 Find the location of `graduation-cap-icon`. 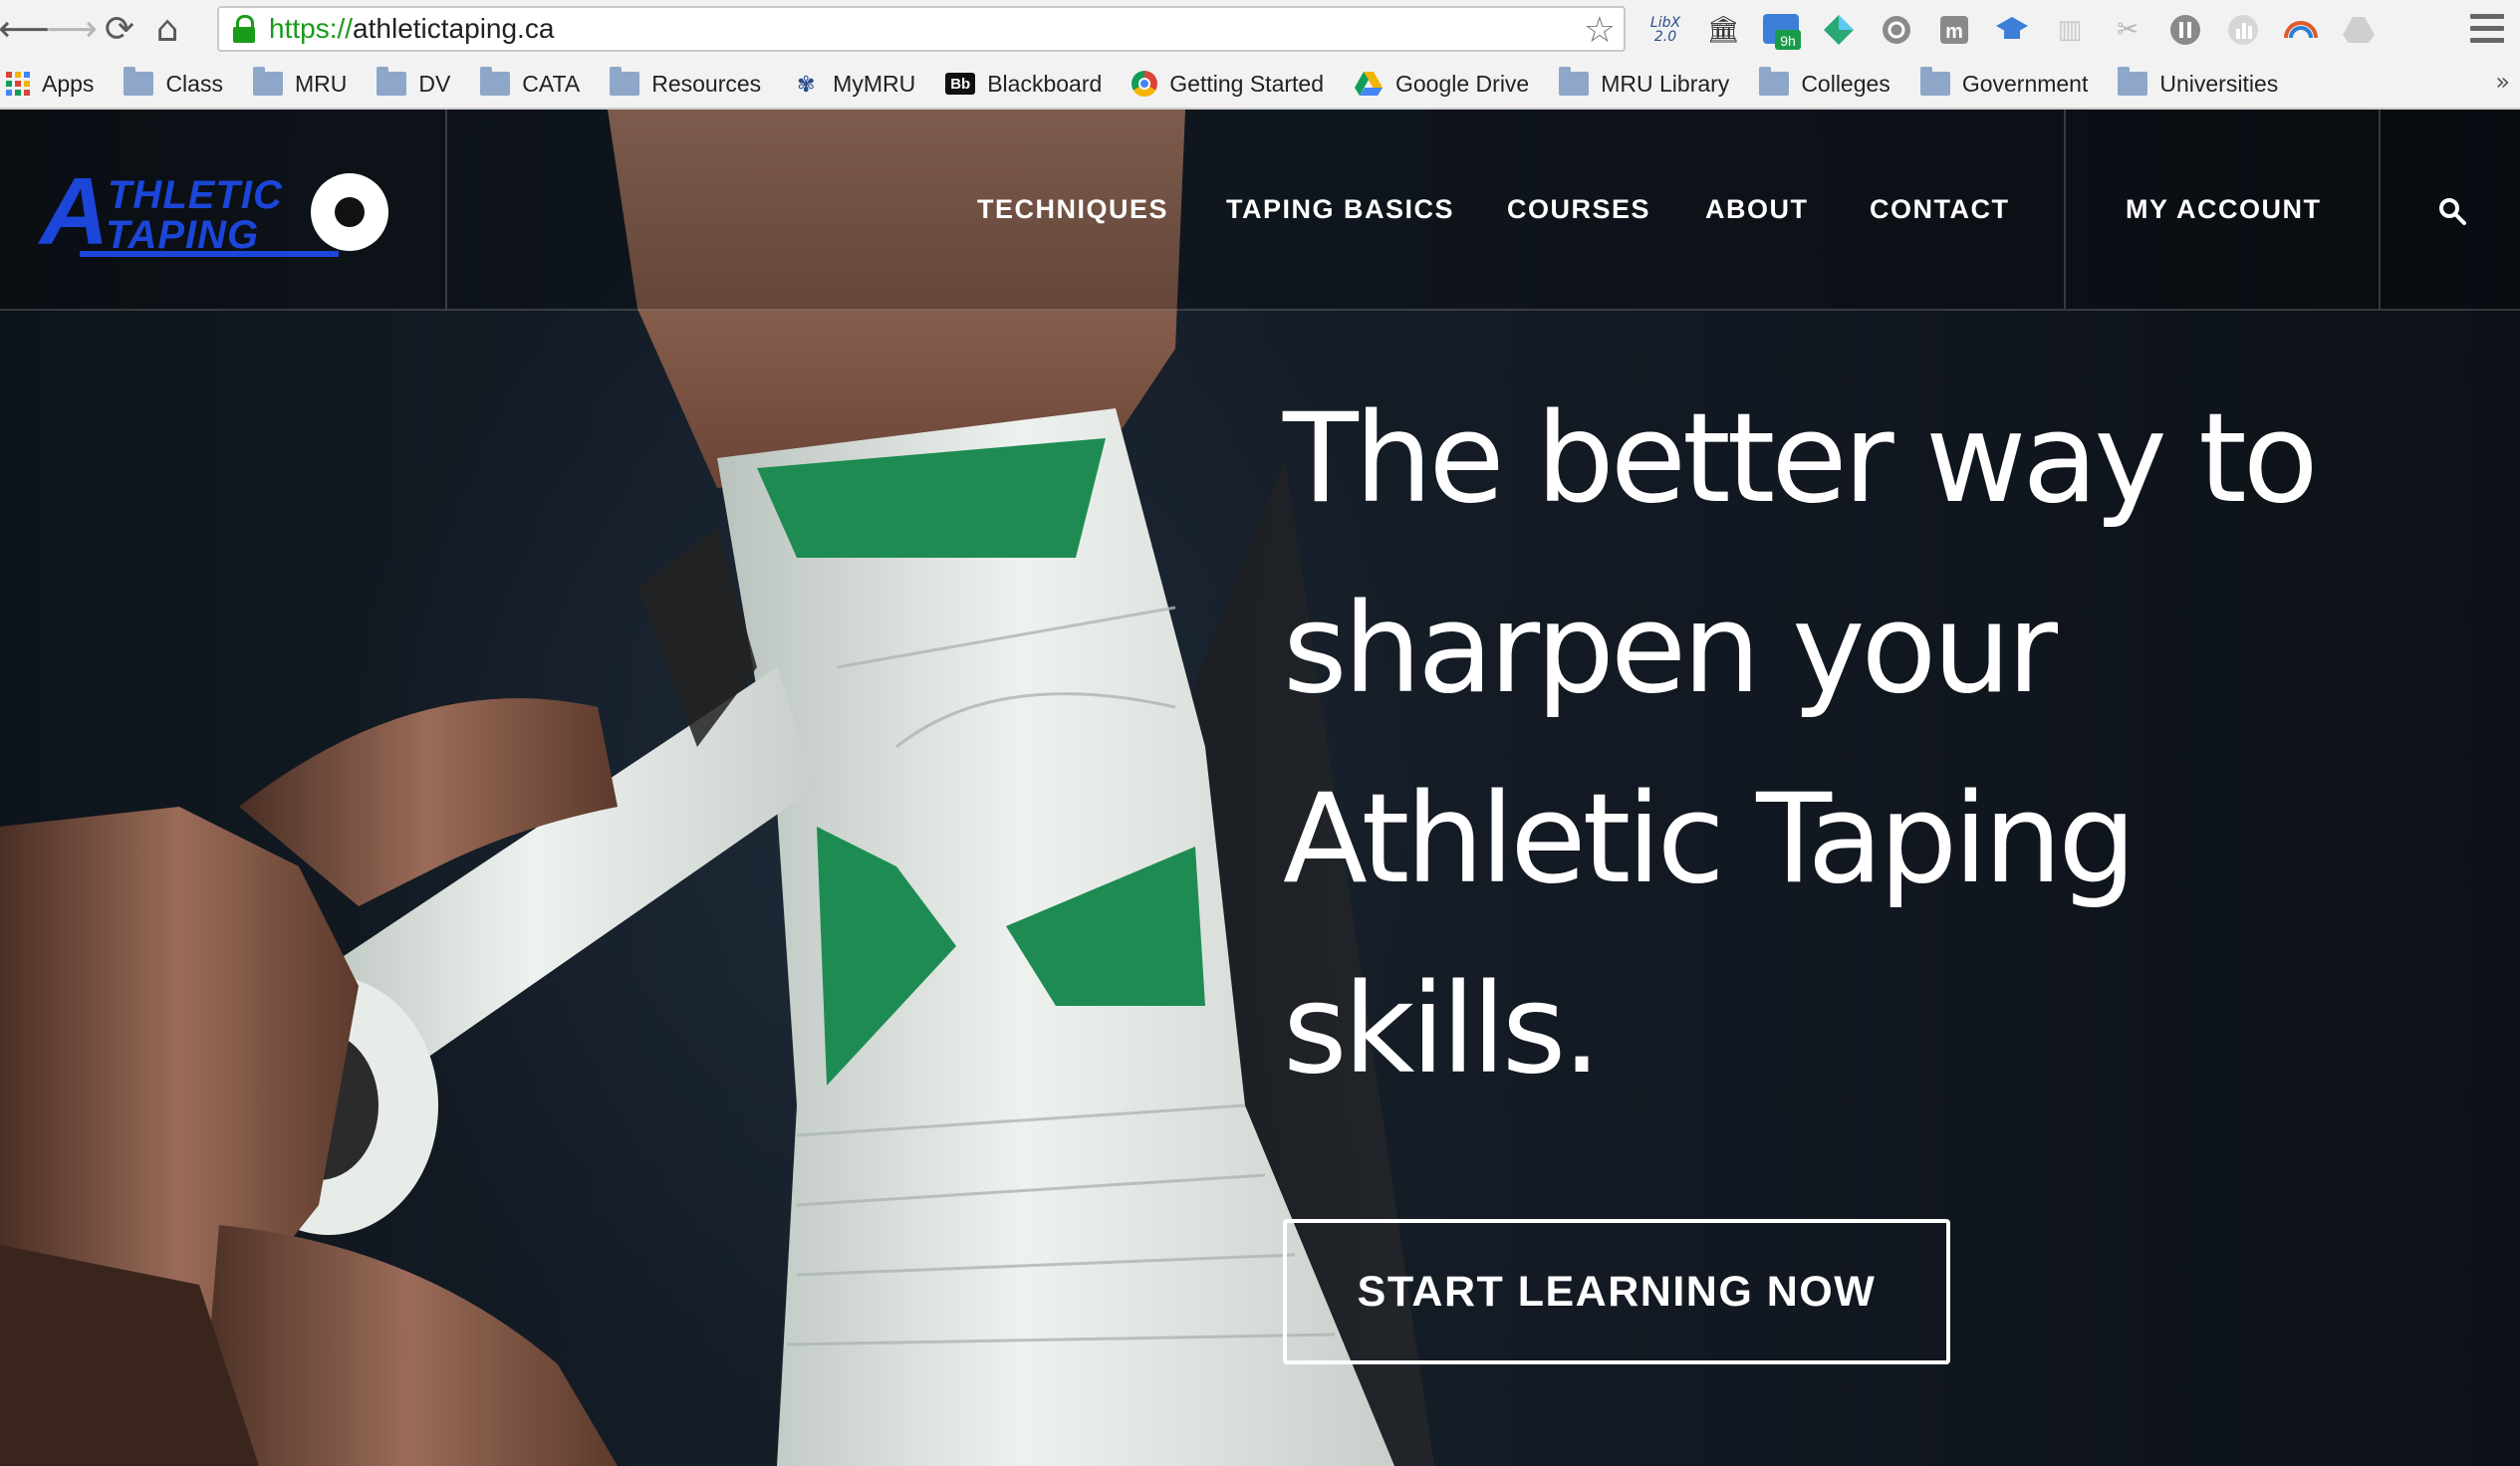

graduation-cap-icon is located at coordinates (2012, 30).